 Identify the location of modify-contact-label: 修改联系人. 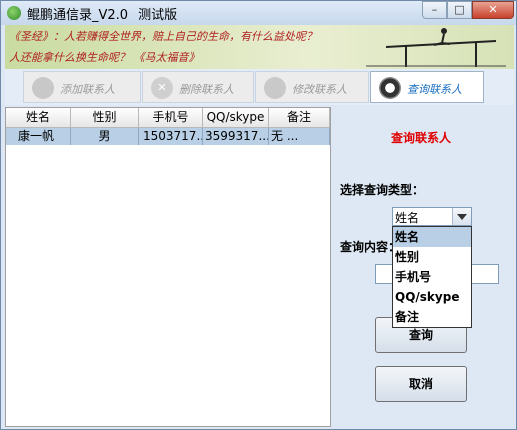
(319, 89).